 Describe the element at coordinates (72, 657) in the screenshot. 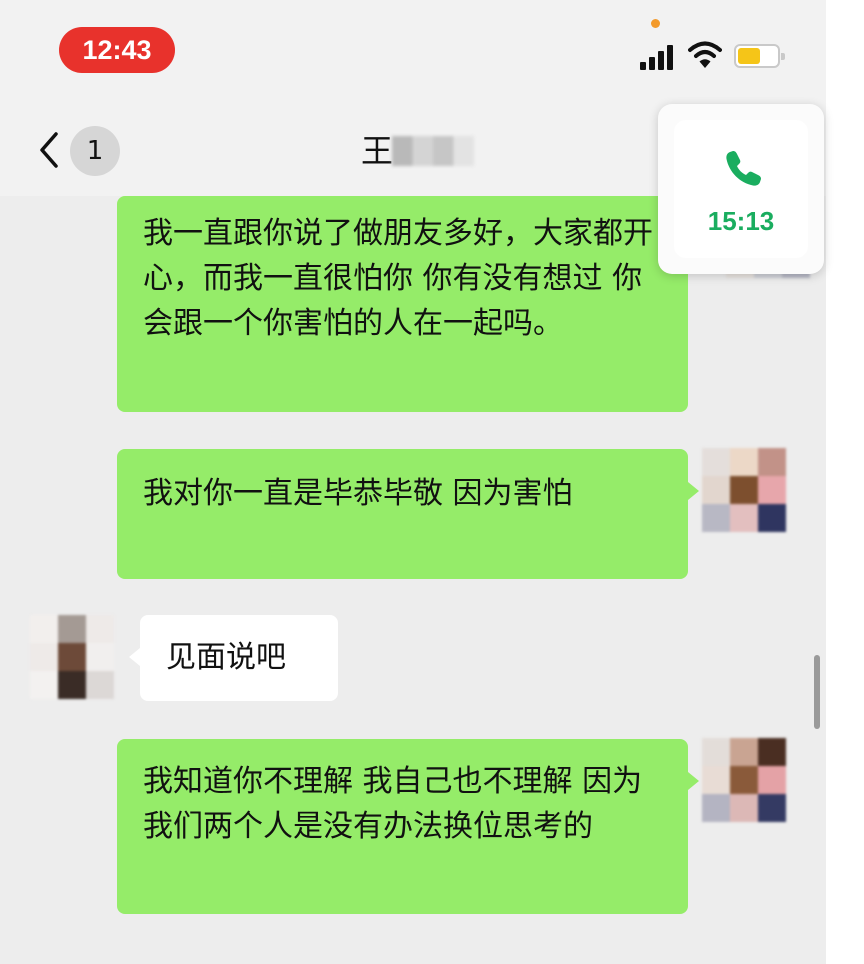

I see `contact-avatar` at that location.